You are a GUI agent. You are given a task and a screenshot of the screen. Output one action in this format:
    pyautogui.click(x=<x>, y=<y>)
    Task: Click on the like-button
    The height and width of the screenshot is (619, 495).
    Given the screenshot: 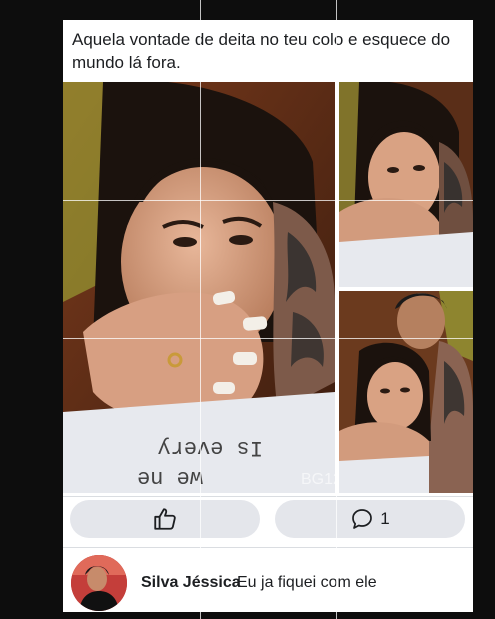 What is the action you would take?
    pyautogui.click(x=165, y=519)
    